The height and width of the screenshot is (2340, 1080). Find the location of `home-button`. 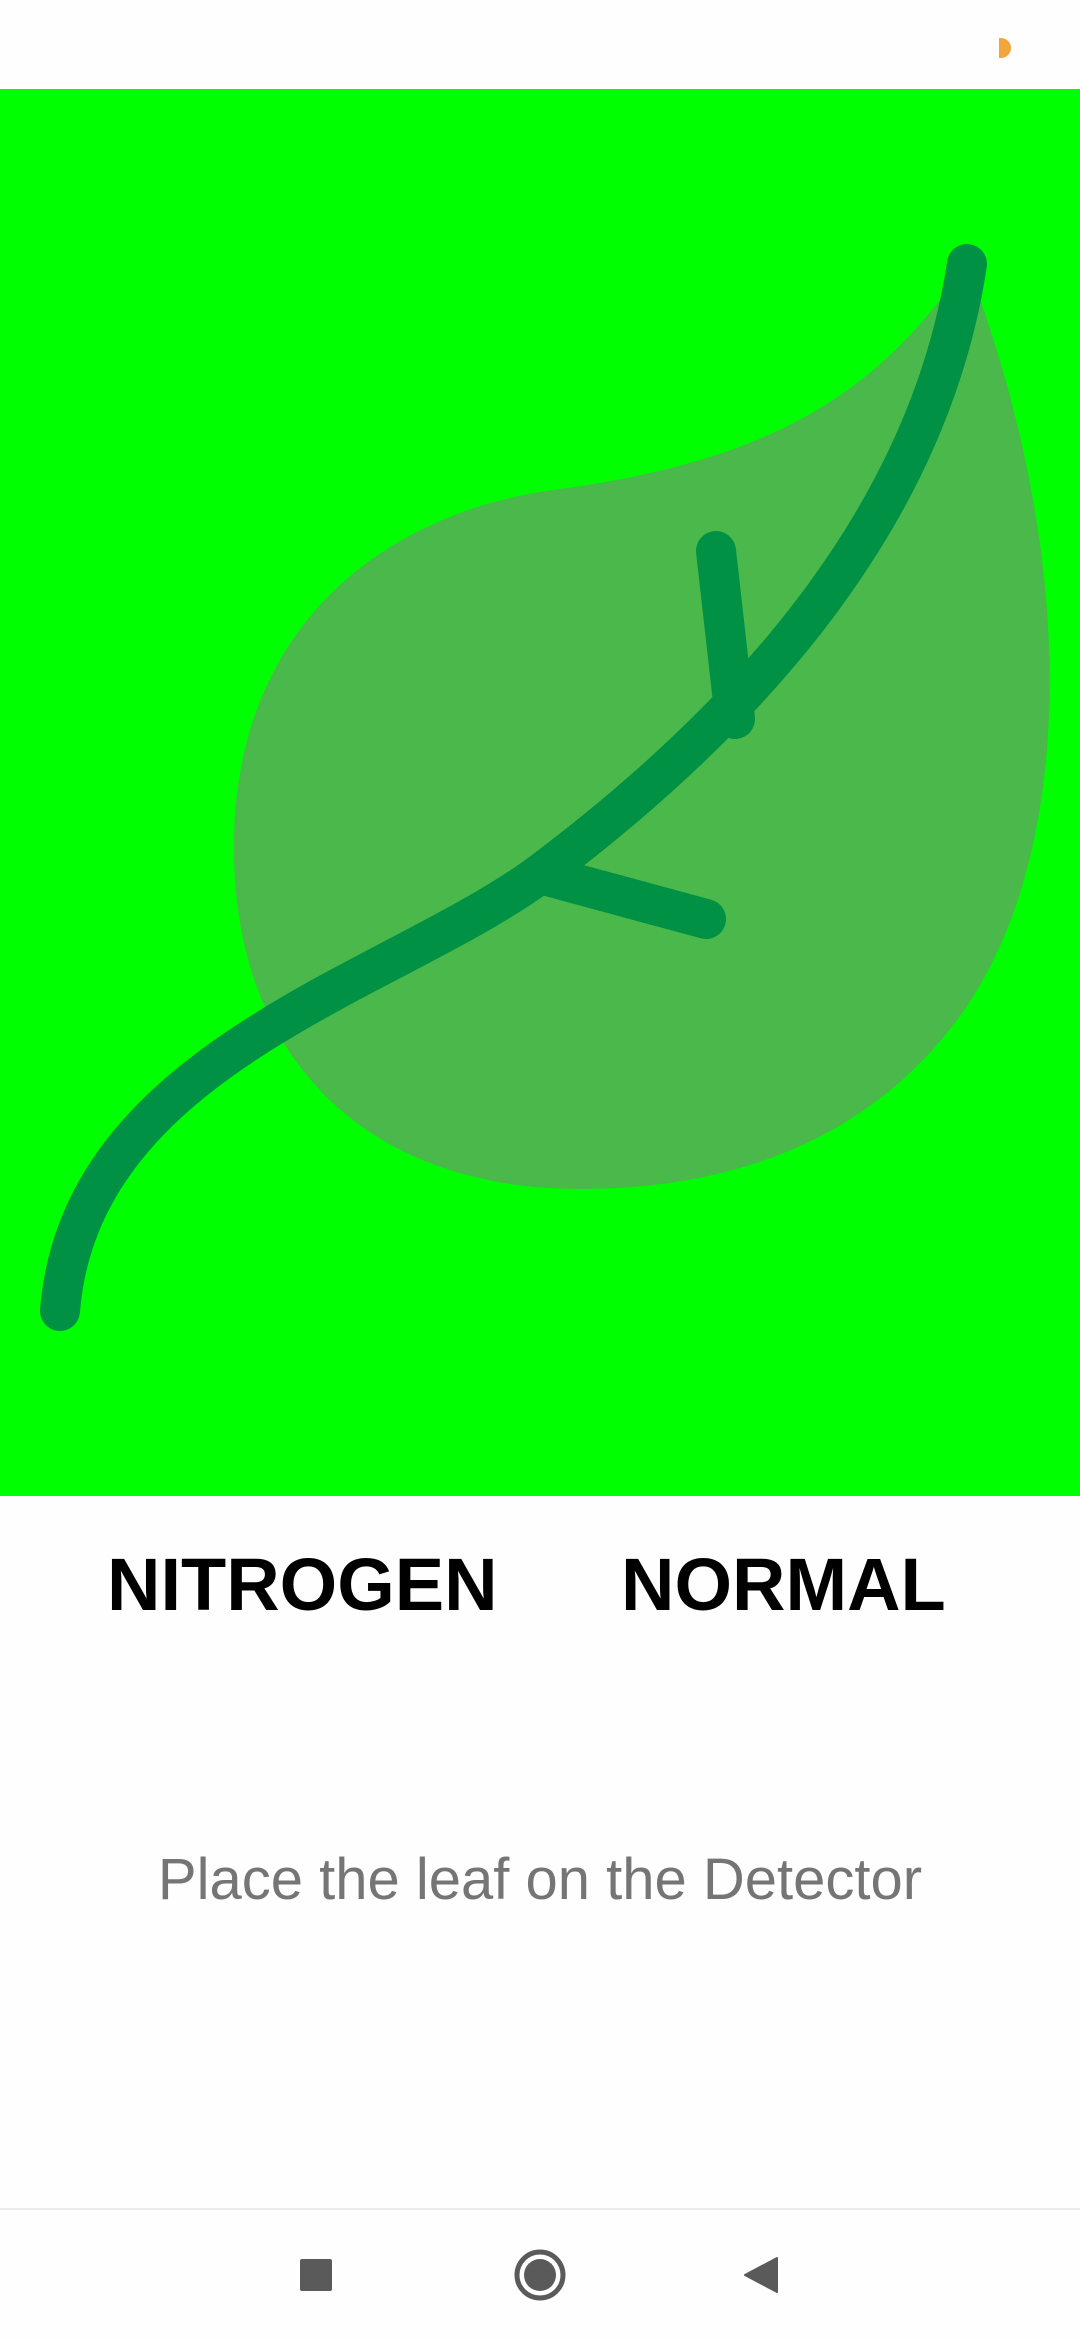

home-button is located at coordinates (540, 2275).